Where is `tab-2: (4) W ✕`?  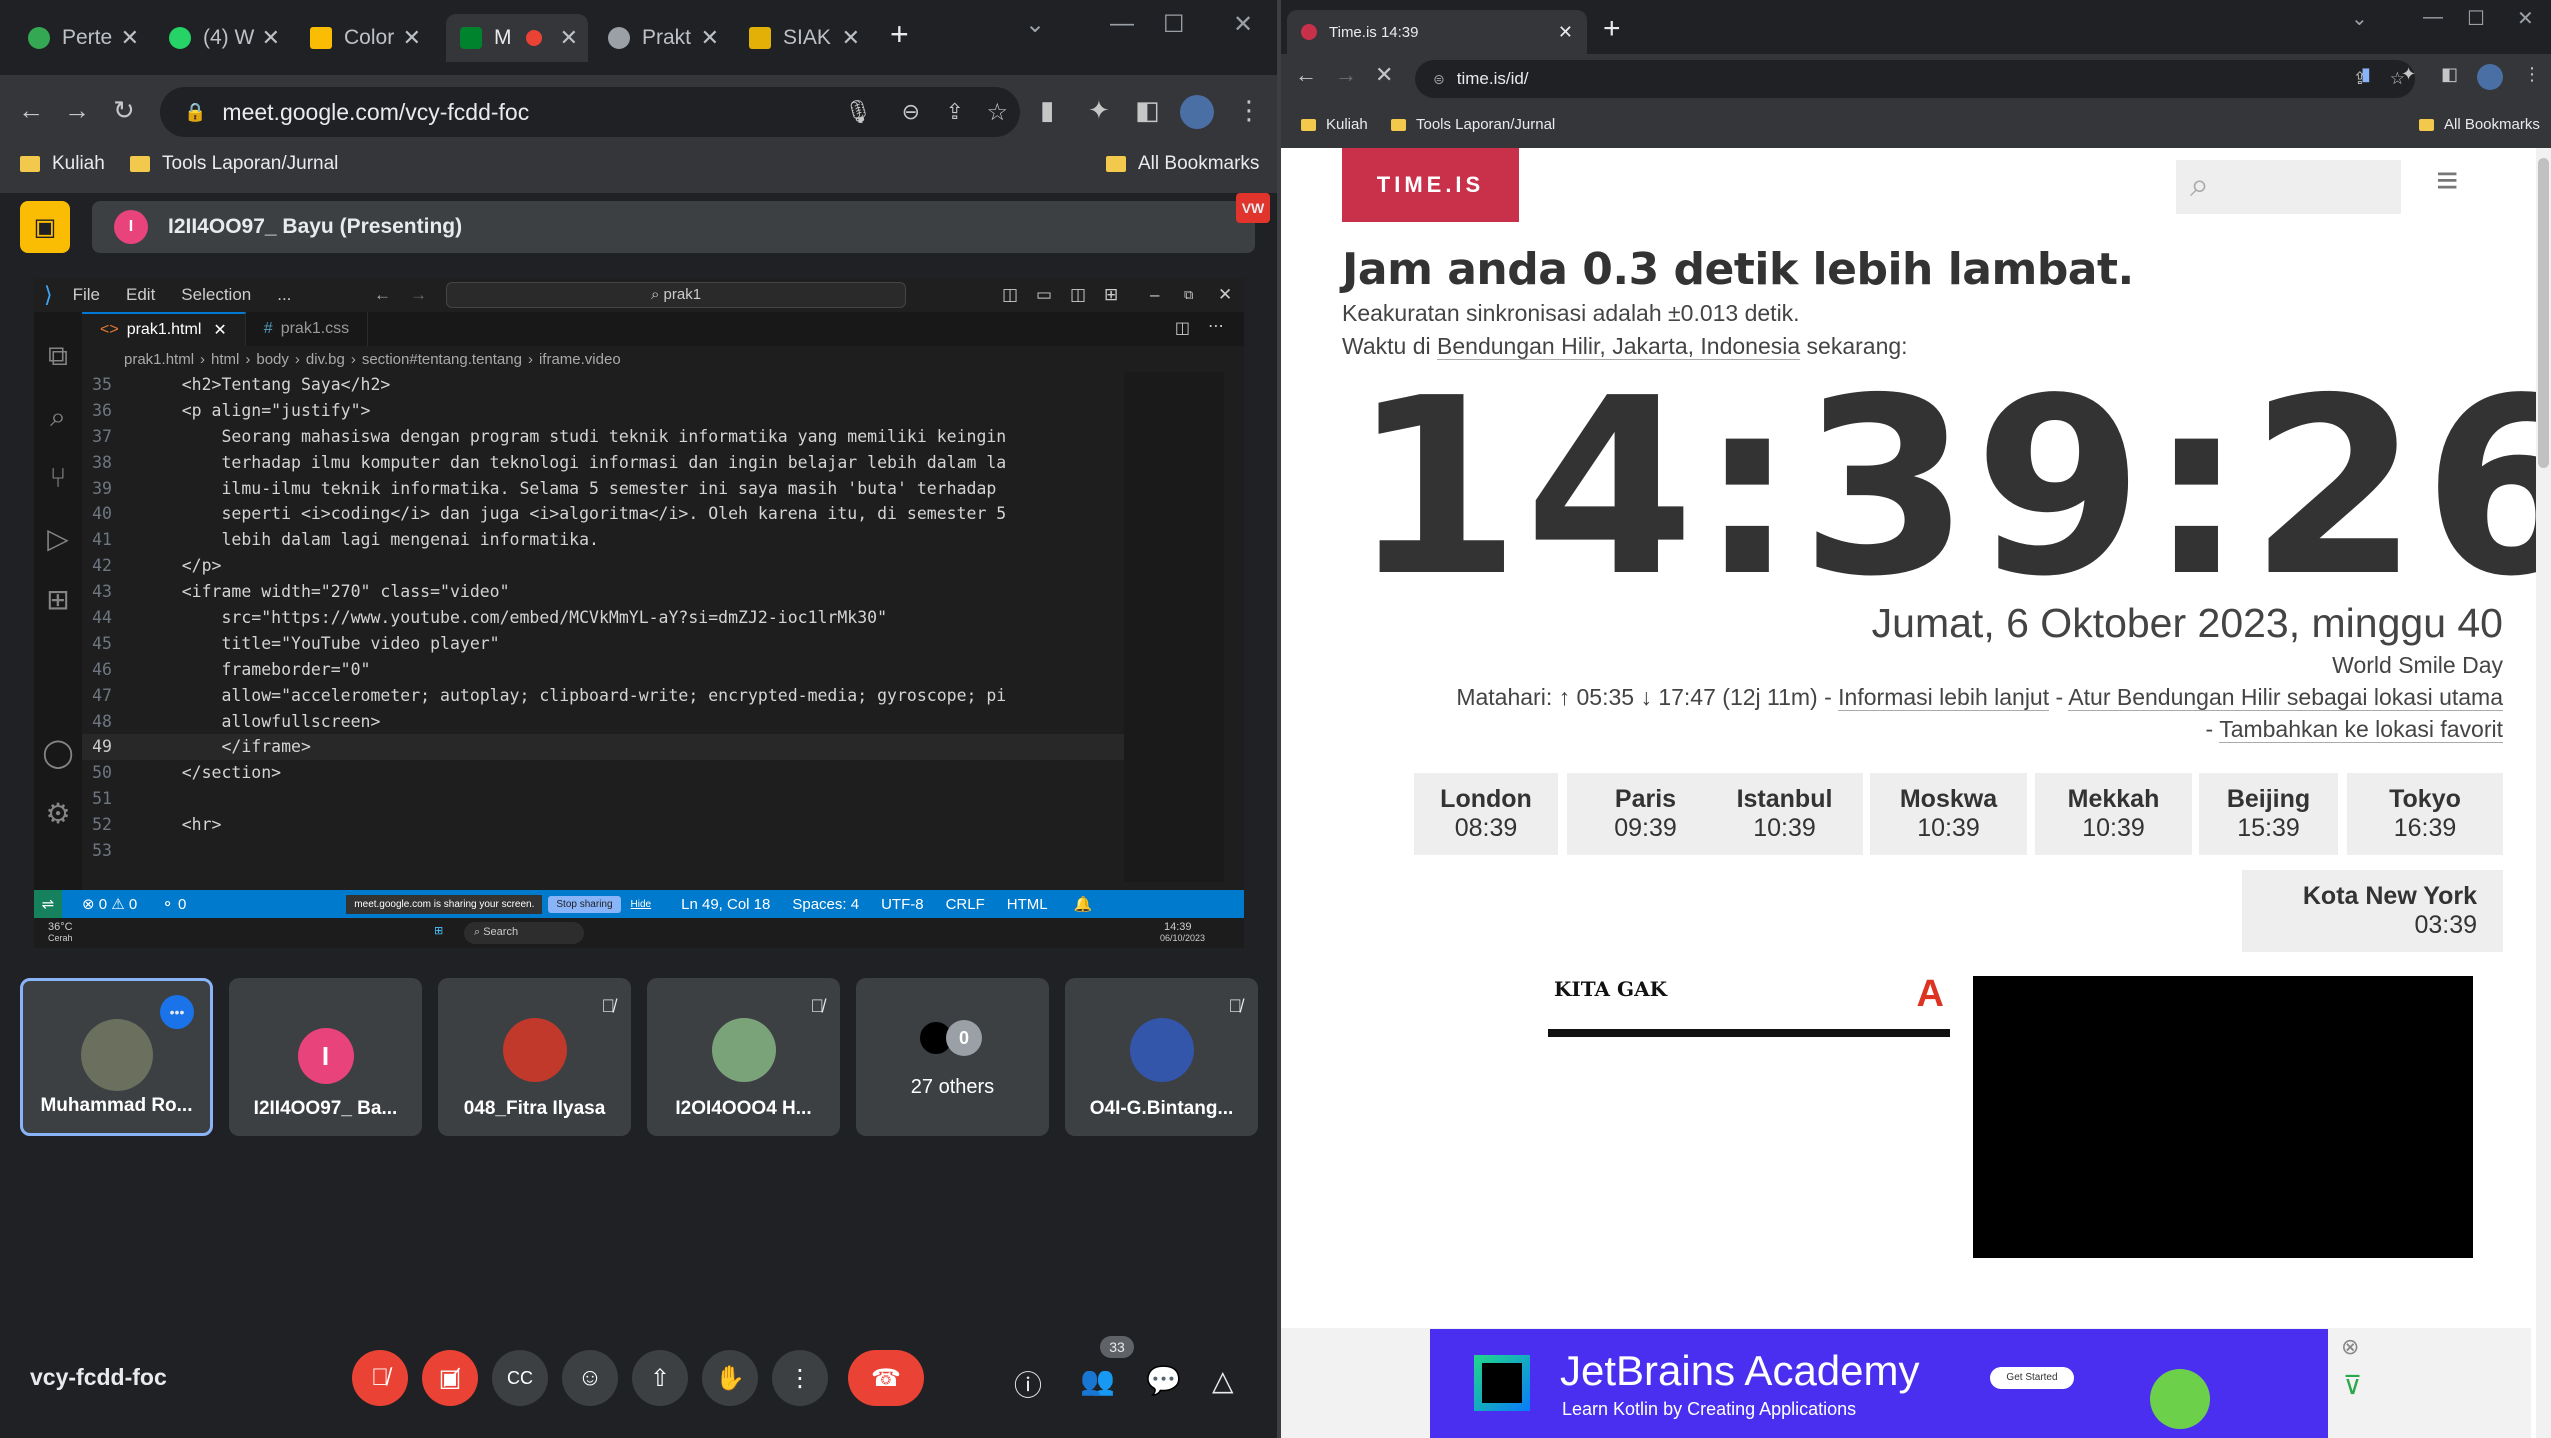 tab-2: (4) W ✕ is located at coordinates (222, 38).